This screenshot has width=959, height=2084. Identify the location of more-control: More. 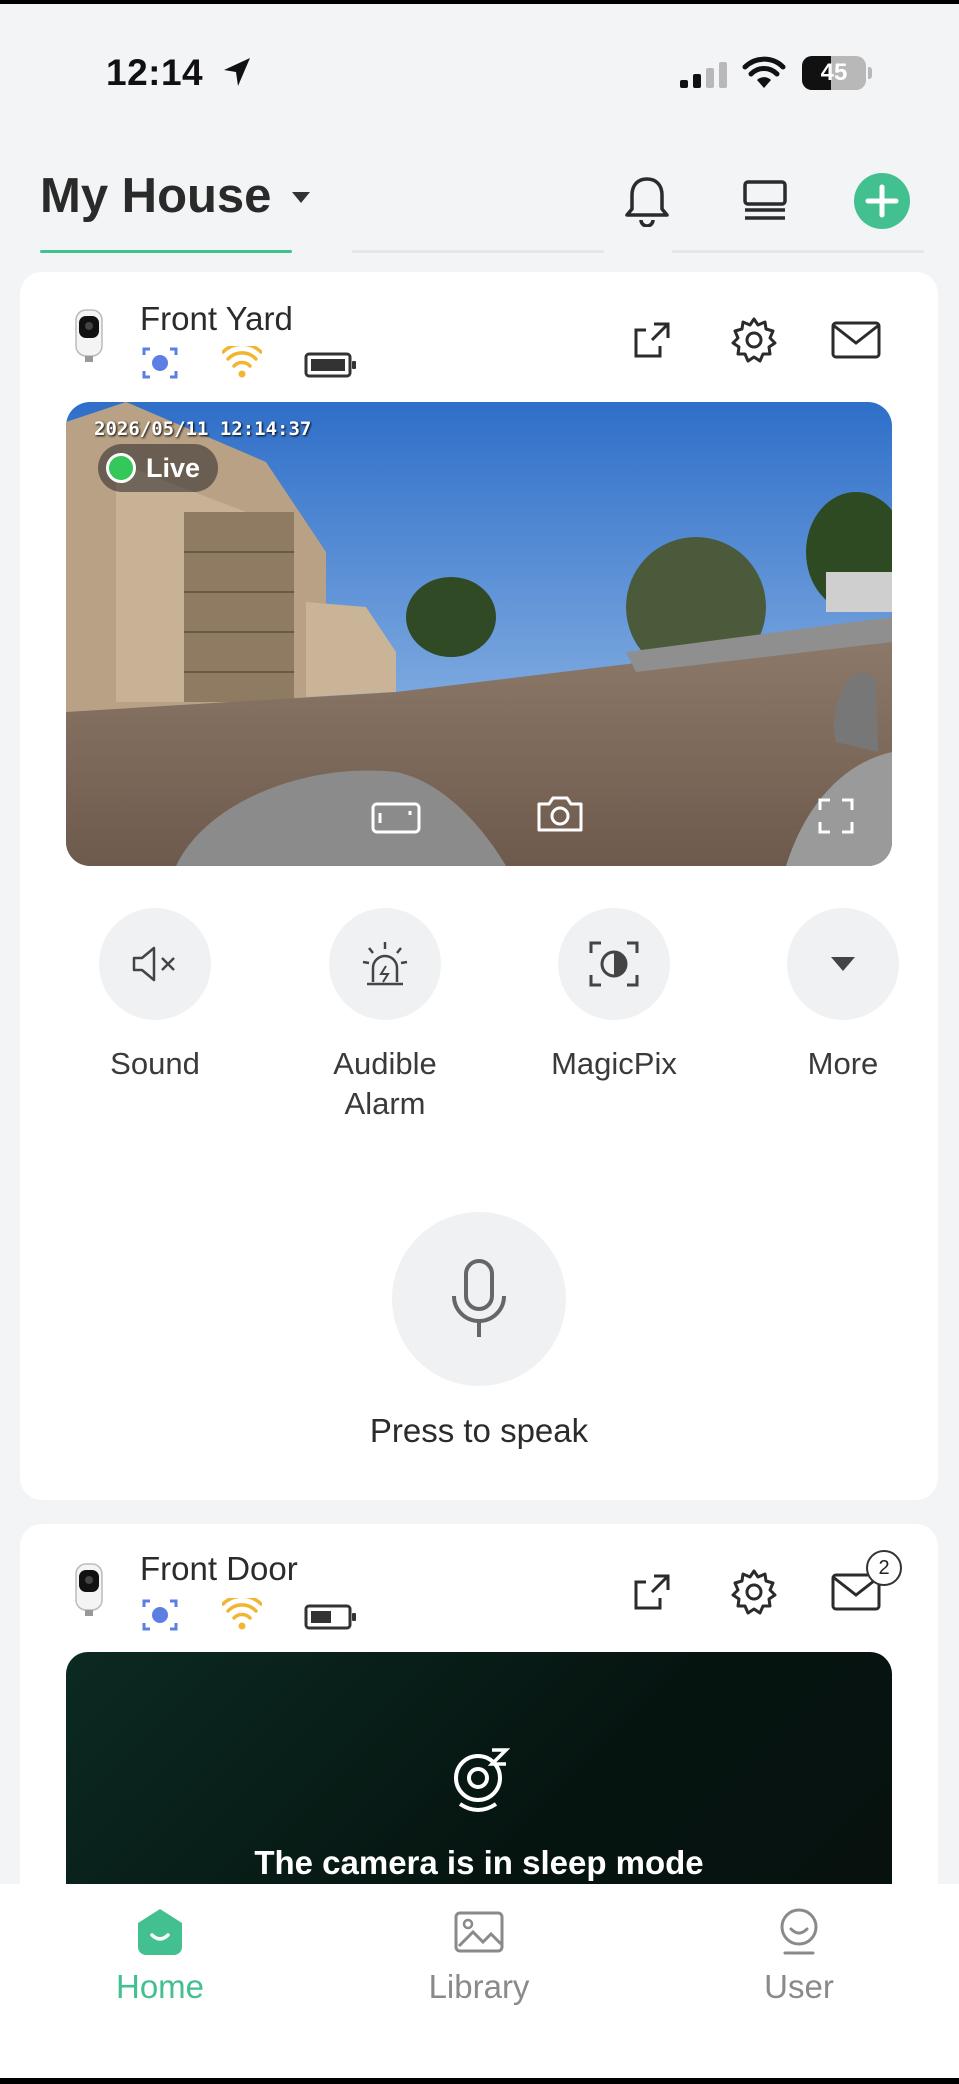
(843, 996).